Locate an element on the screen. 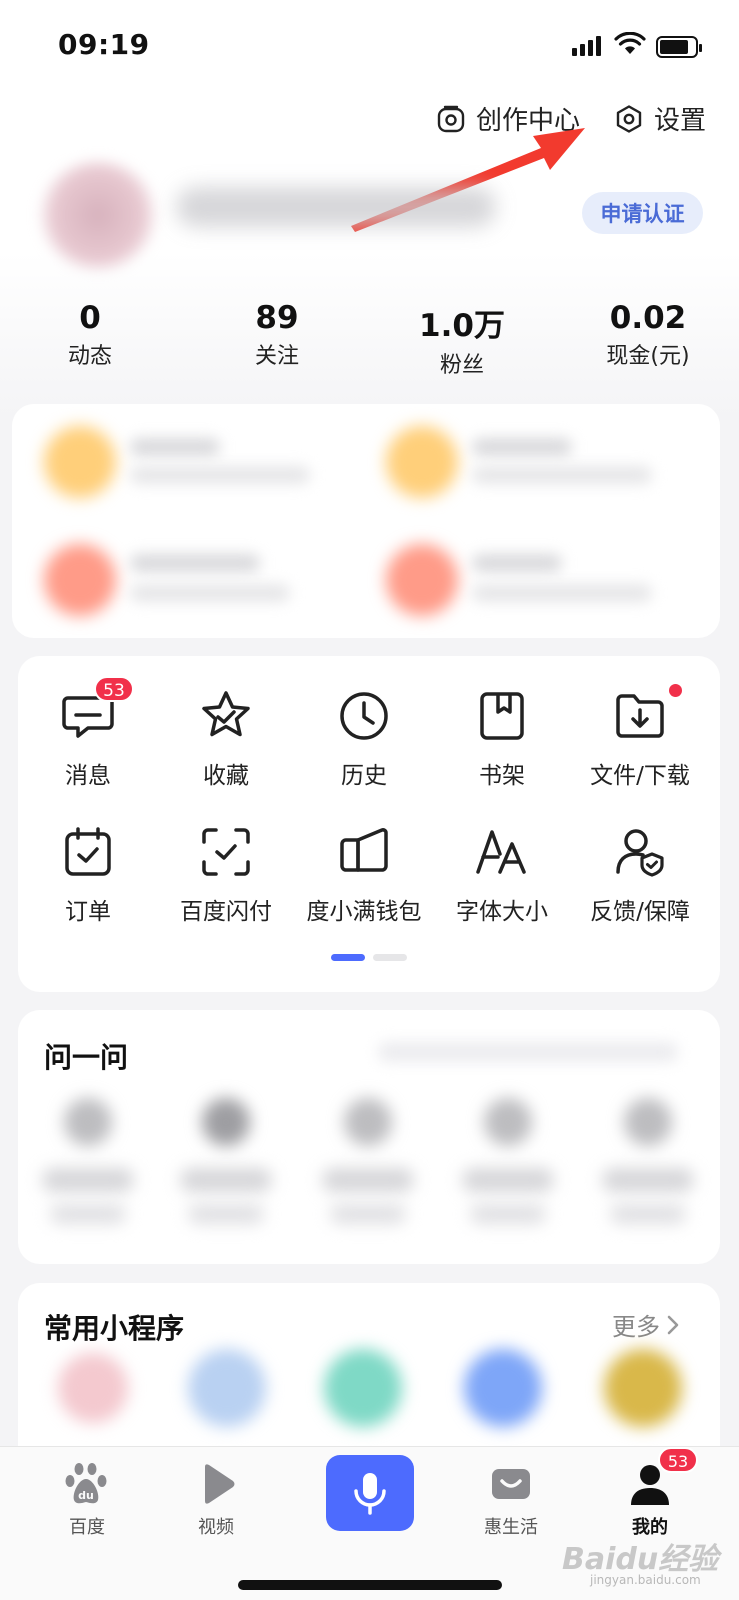  font-size-icon is located at coordinates (501, 852).